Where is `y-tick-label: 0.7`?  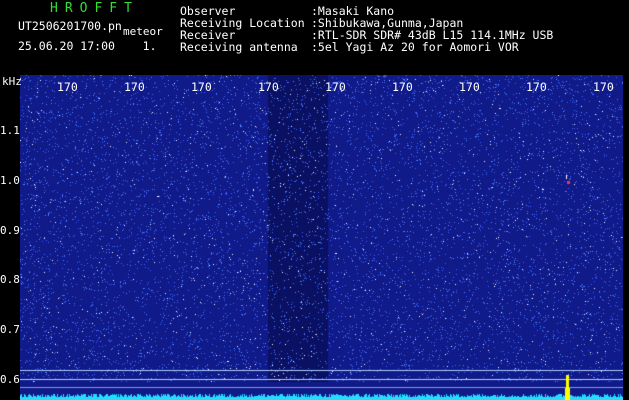
y-tick-label: 0.7 is located at coordinates (10, 330).